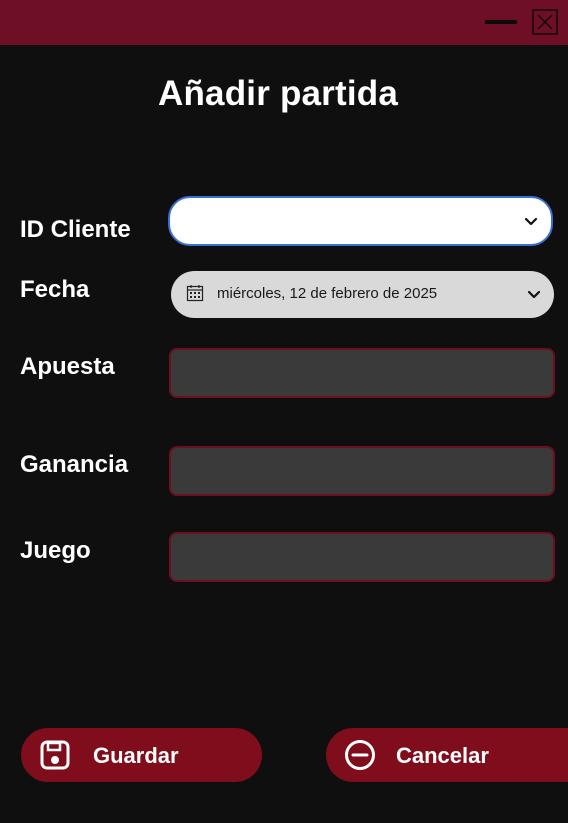 The height and width of the screenshot is (823, 568). Describe the element at coordinates (55, 289) in the screenshot. I see `fecha-label: Fecha` at that location.